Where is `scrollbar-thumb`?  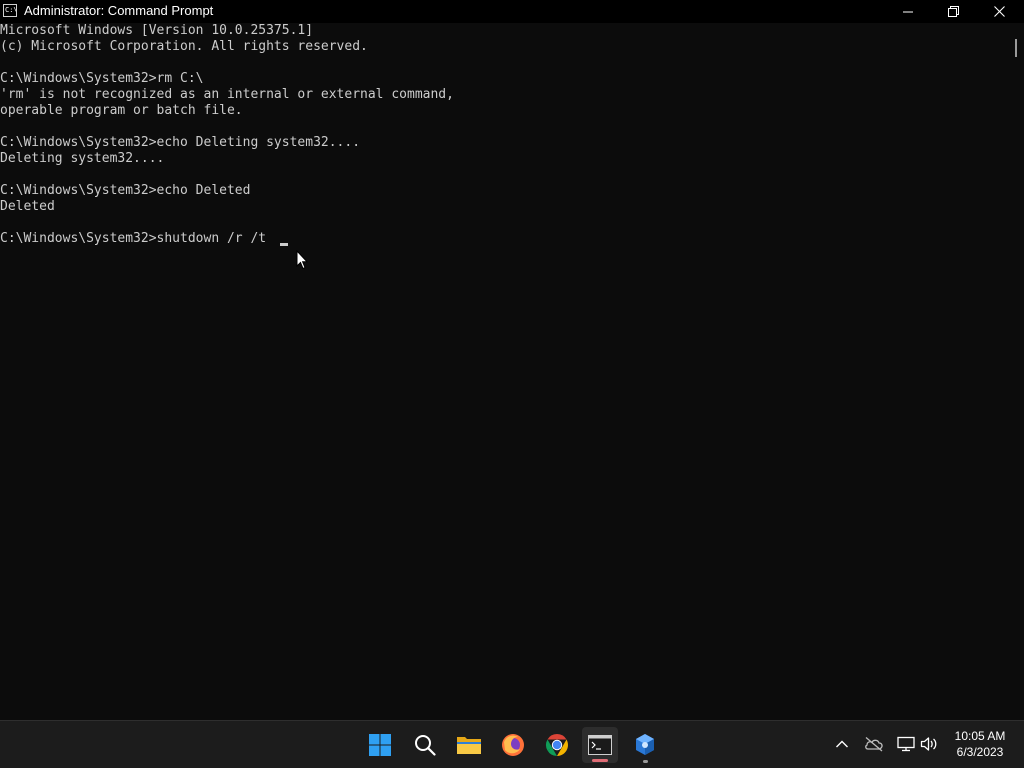
scrollbar-thumb is located at coordinates (1016, 48).